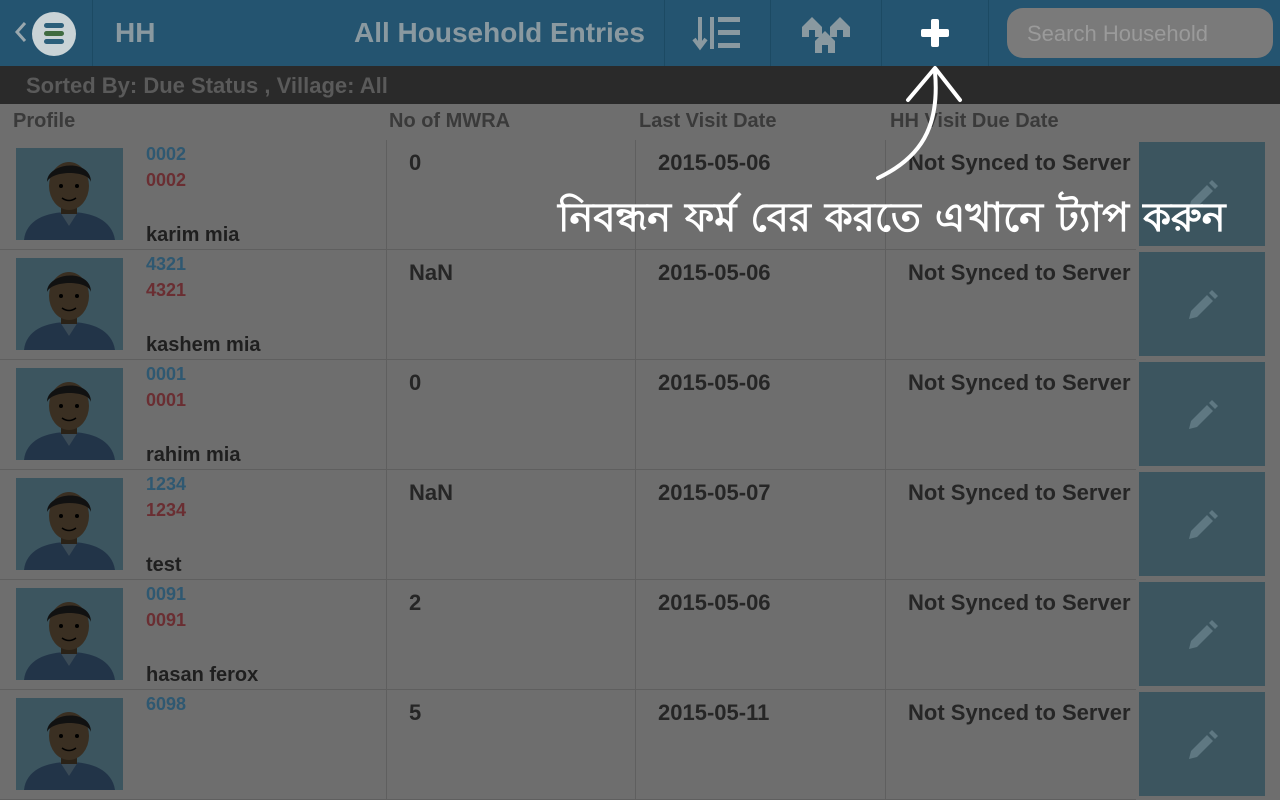 This screenshot has height=800, width=1280. Describe the element at coordinates (20, 32) in the screenshot. I see `back-icon` at that location.